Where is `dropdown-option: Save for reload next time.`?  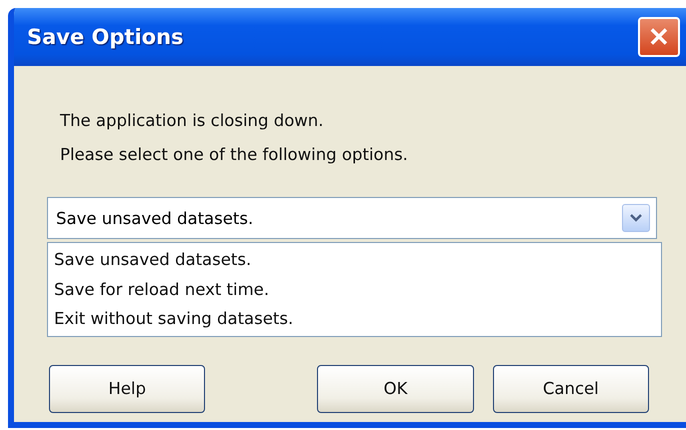 dropdown-option: Save for reload next time. is located at coordinates (354, 289).